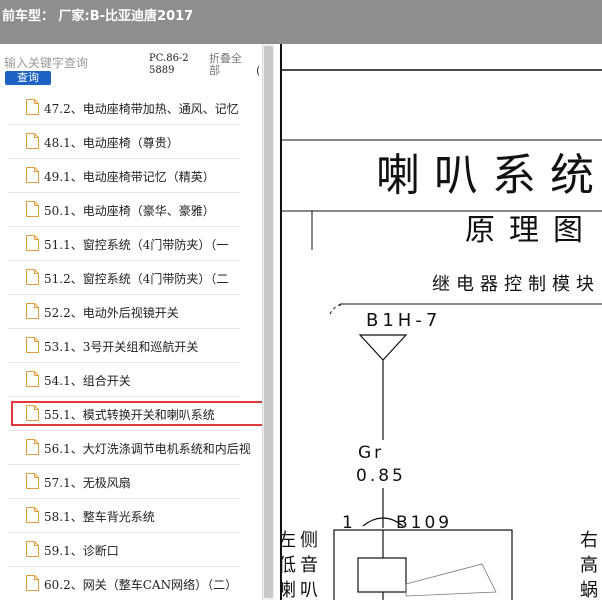 The height and width of the screenshot is (600, 602). What do you see at coordinates (382, 575) in the screenshot?
I see `horn-coil` at bounding box center [382, 575].